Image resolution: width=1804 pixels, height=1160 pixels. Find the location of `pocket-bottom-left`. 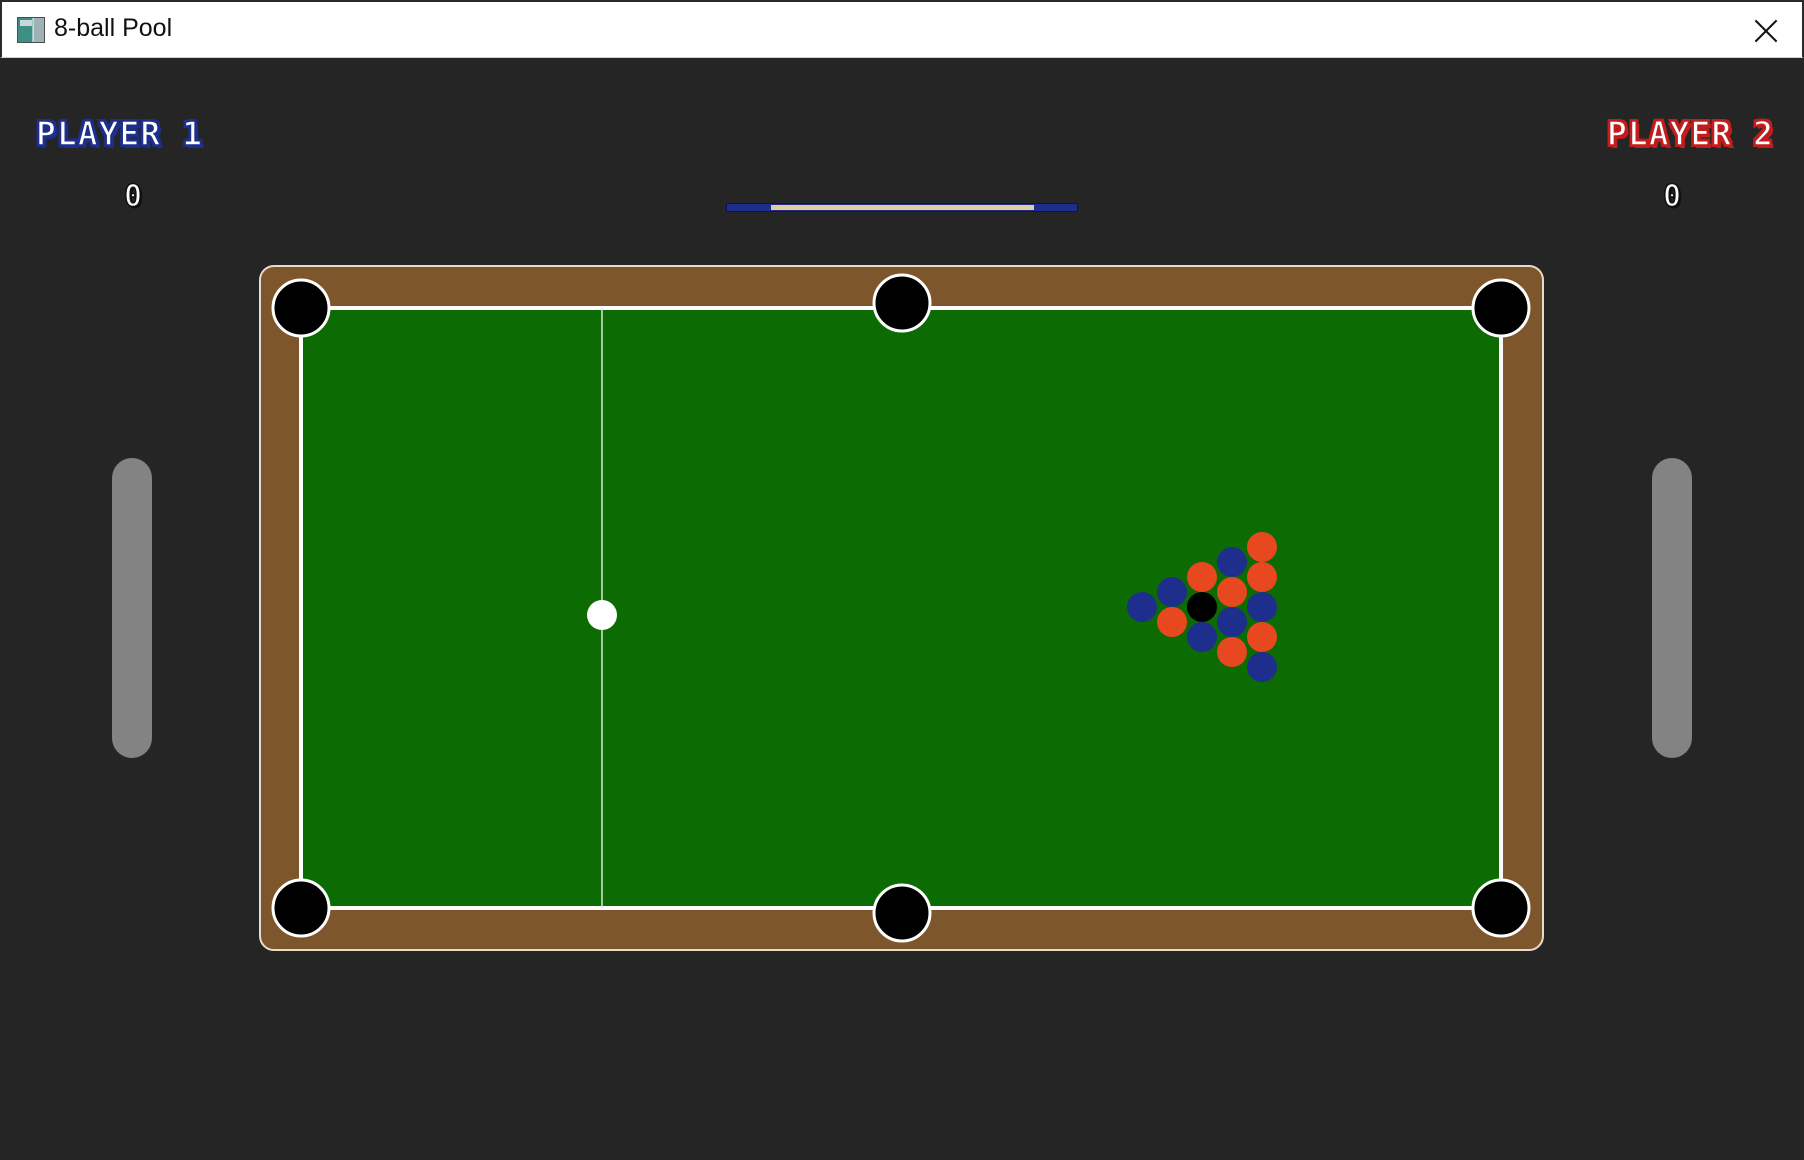

pocket-bottom-left is located at coordinates (301, 908).